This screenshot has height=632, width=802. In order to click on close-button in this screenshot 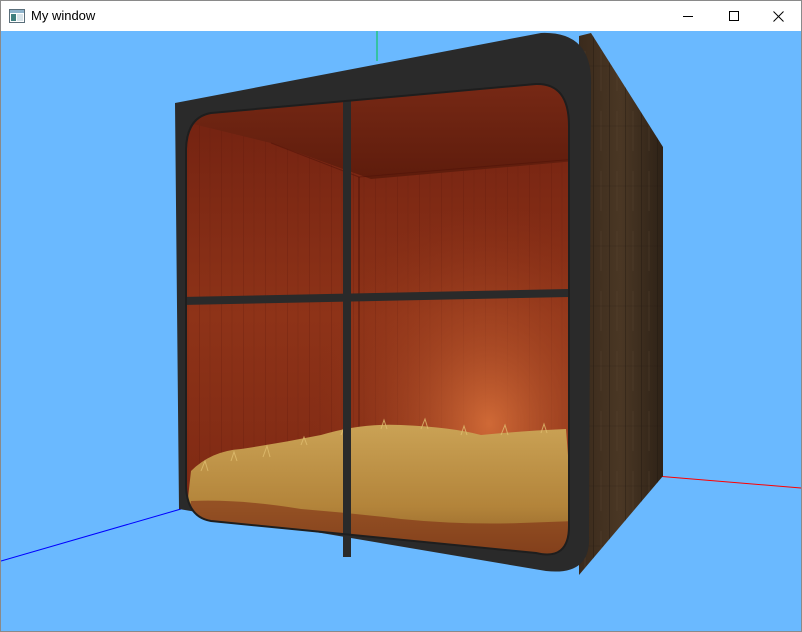, I will do `click(778, 16)`.